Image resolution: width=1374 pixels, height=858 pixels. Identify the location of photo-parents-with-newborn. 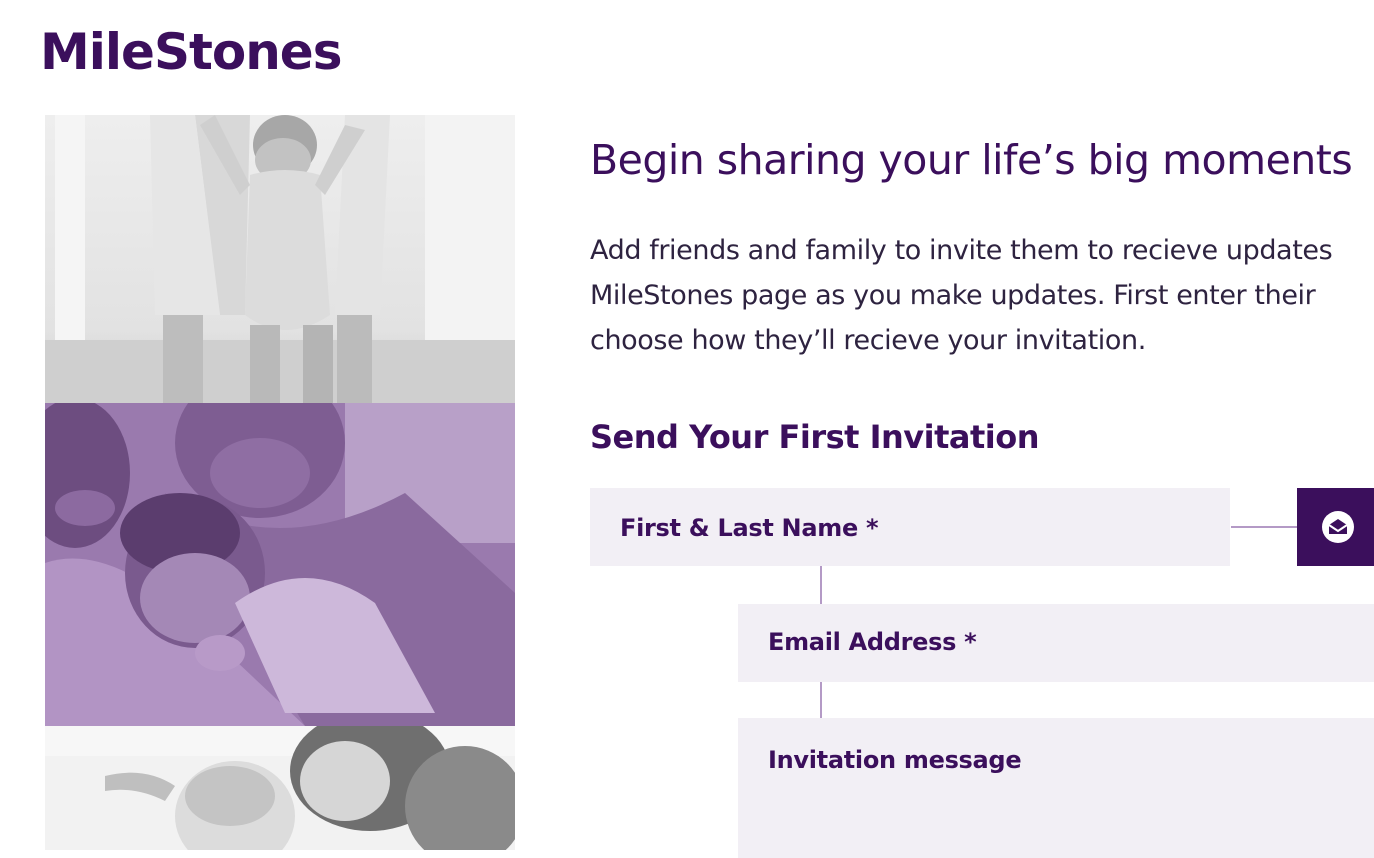
(280, 564).